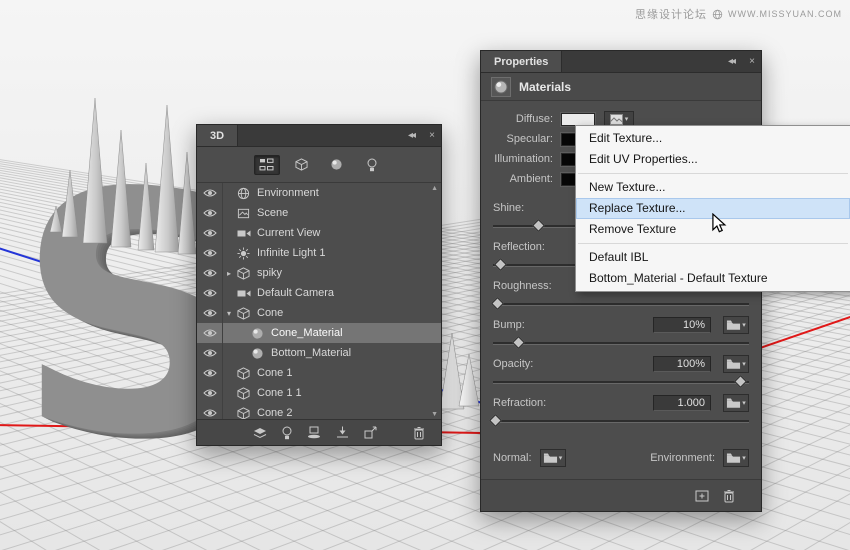 Image resolution: width=850 pixels, height=550 pixels. What do you see at coordinates (319, 393) in the screenshot?
I see `3d-layer-row-cone-1-1: Cone 1 1` at bounding box center [319, 393].